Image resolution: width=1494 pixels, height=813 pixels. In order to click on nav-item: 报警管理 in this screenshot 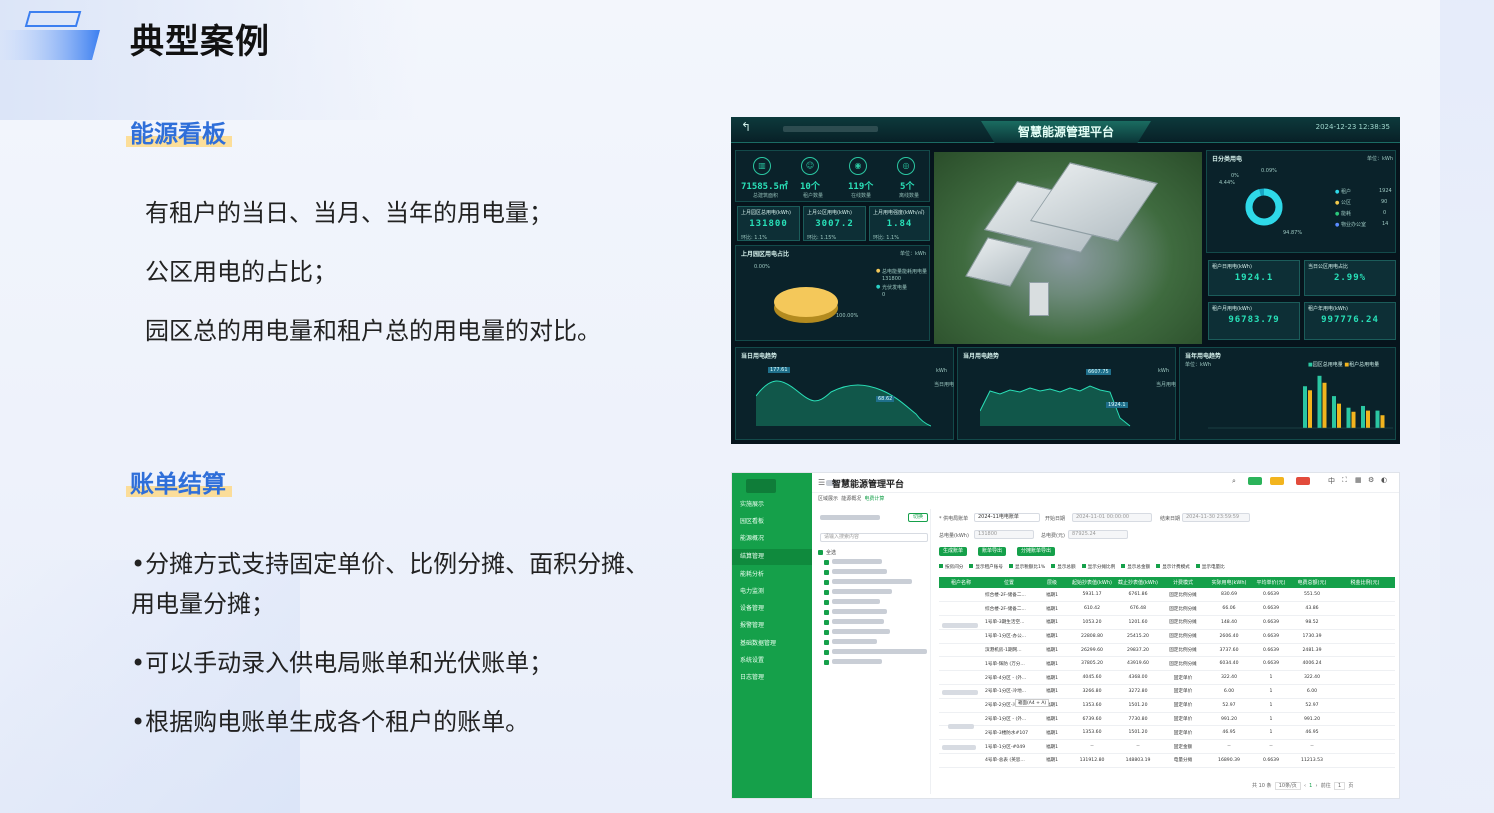, I will do `click(772, 626)`.